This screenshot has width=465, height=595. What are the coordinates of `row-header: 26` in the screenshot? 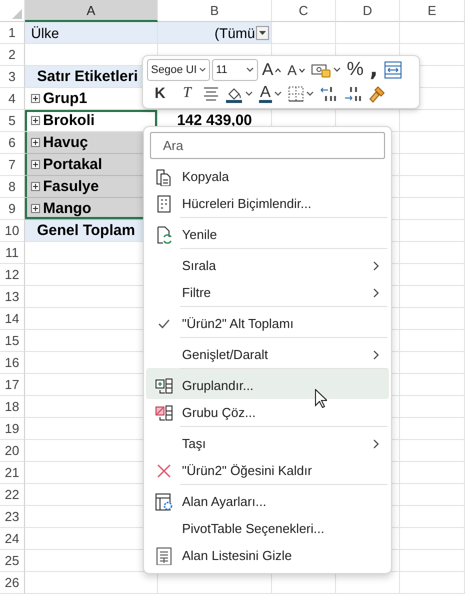 It's located at (12, 583).